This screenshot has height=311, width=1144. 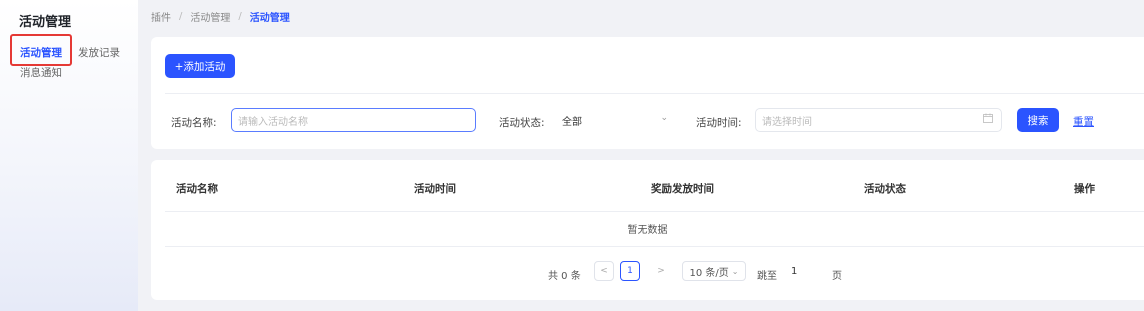 What do you see at coordinates (709, 273) in the screenshot?
I see `page-size-value: 10 条/页` at bounding box center [709, 273].